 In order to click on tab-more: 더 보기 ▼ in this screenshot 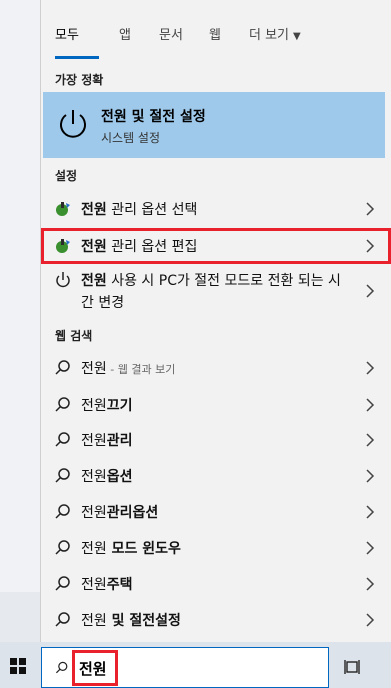, I will do `click(275, 33)`.